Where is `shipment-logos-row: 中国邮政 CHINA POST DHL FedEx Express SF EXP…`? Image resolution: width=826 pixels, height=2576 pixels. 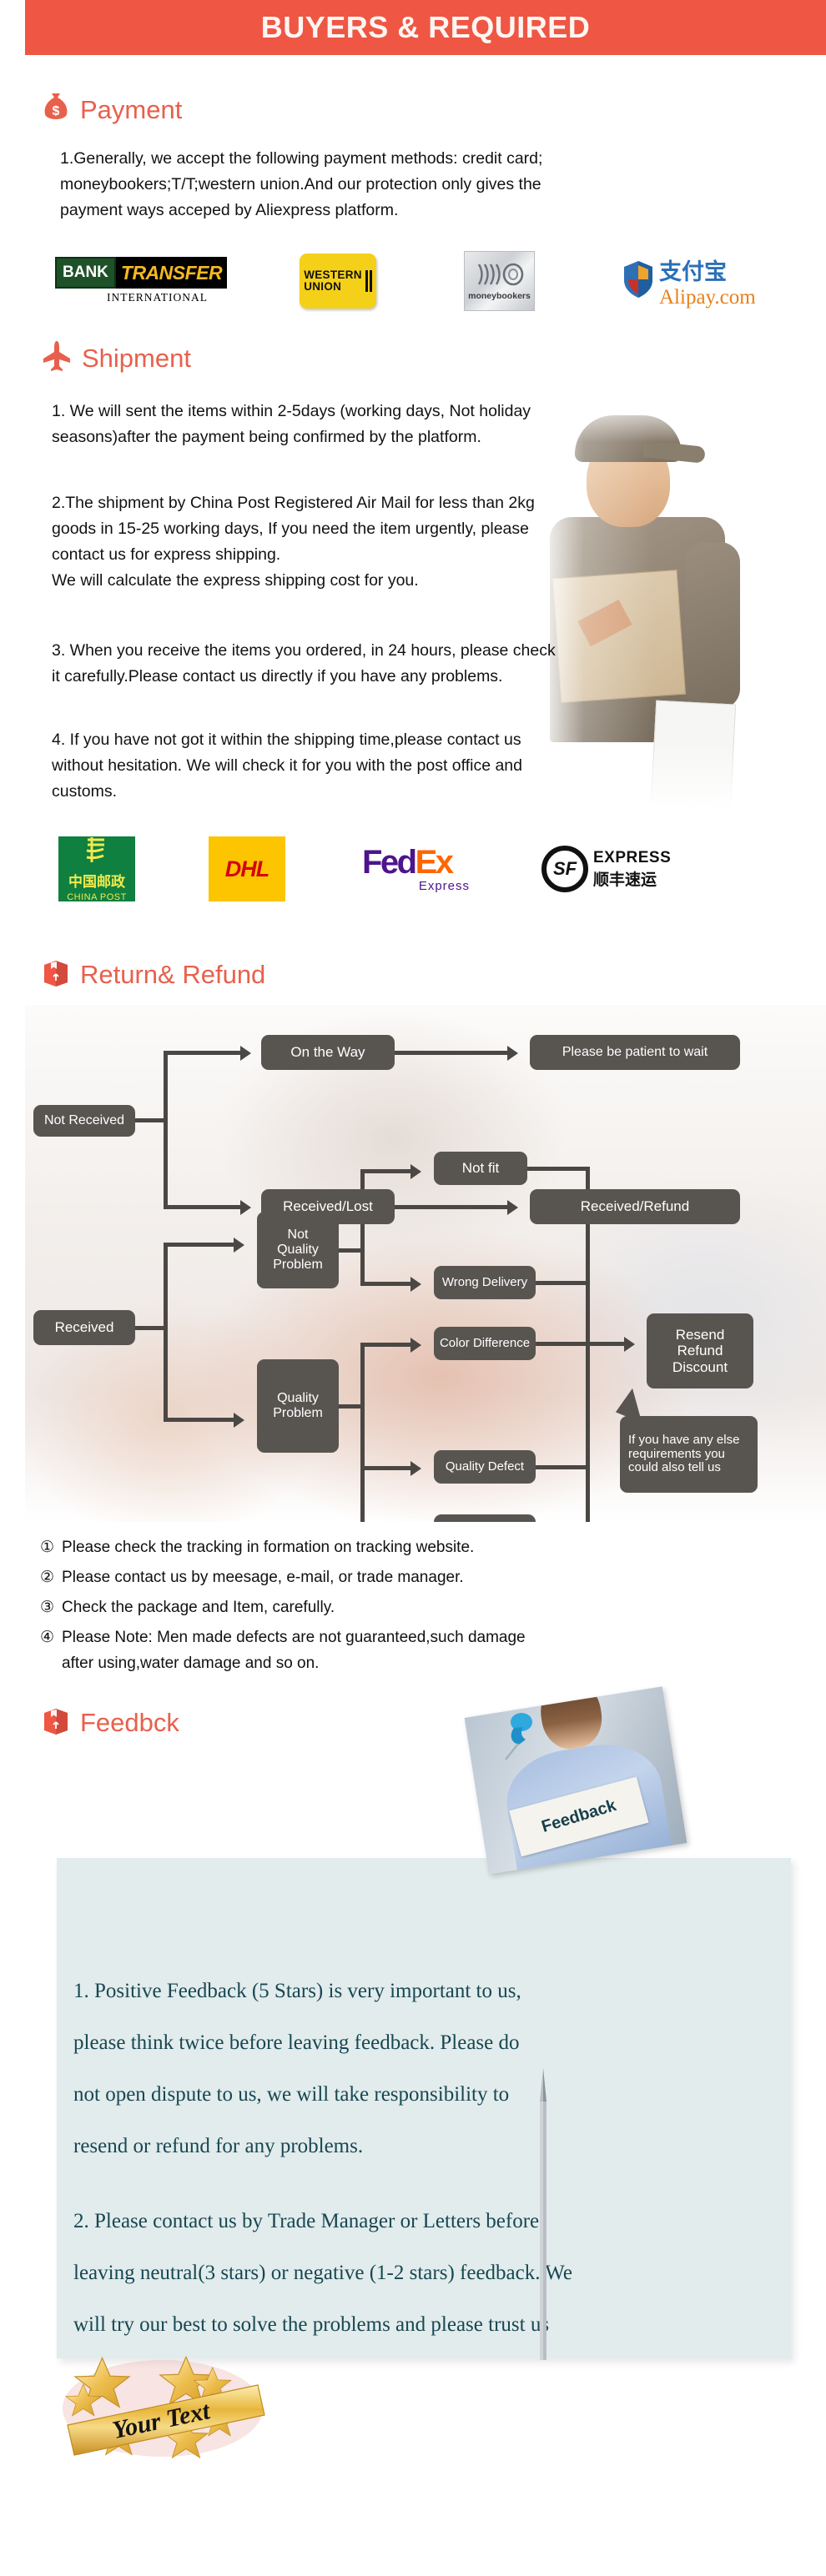
shipment-logos-row: 中国邮政 CHINA POST DHL FedEx Express SF EXP… is located at coordinates (434, 869).